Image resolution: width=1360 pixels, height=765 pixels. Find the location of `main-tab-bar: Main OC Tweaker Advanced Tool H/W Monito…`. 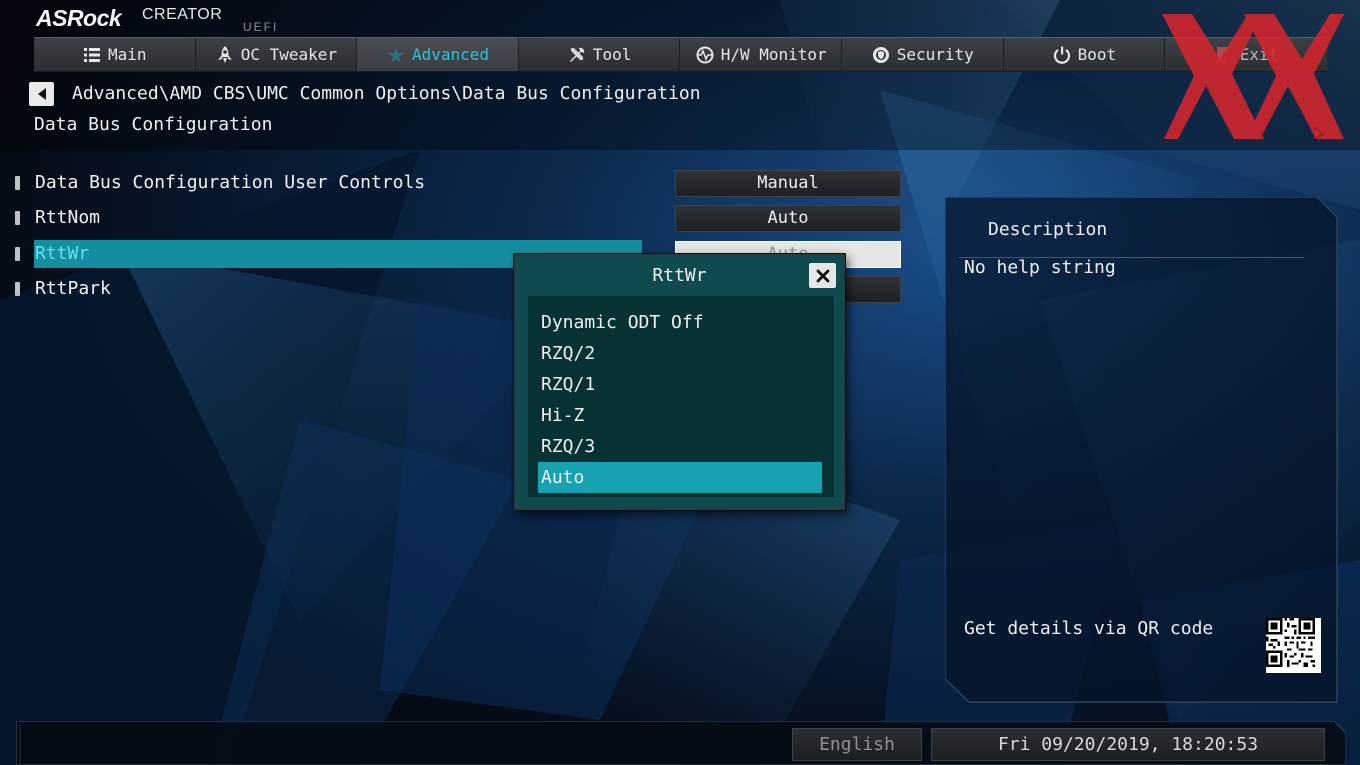

main-tab-bar: Main OC Tweaker Advanced Tool H/W Monito… is located at coordinates (680, 54).